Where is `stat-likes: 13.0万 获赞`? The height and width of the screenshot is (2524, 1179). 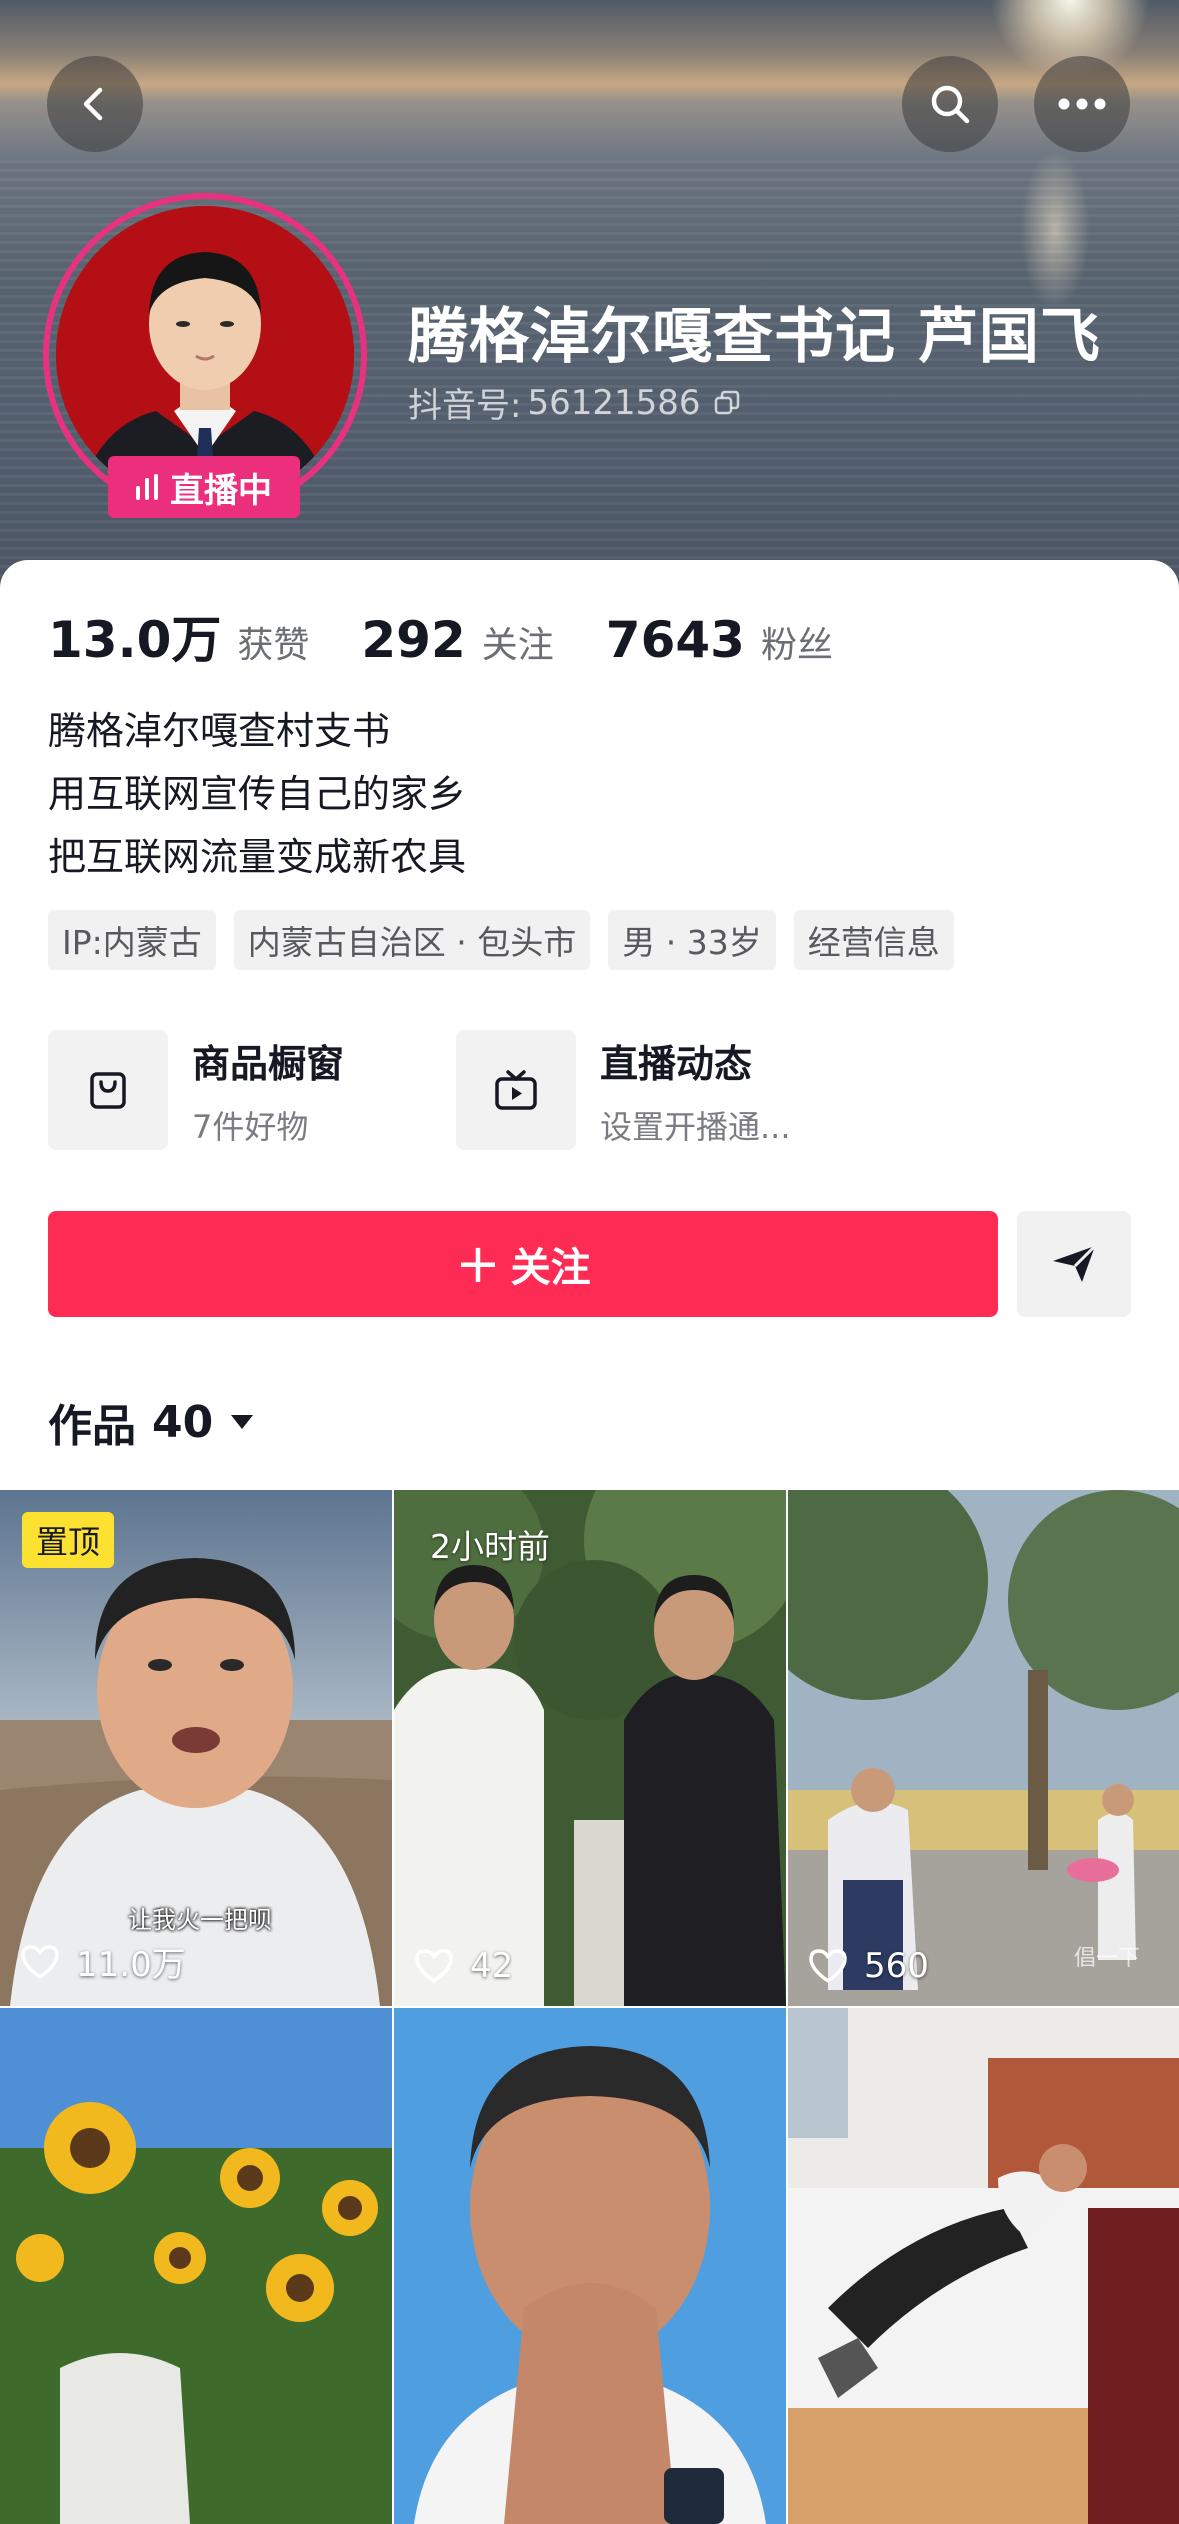
stat-likes: 13.0万 获赞 is located at coordinates (178, 636).